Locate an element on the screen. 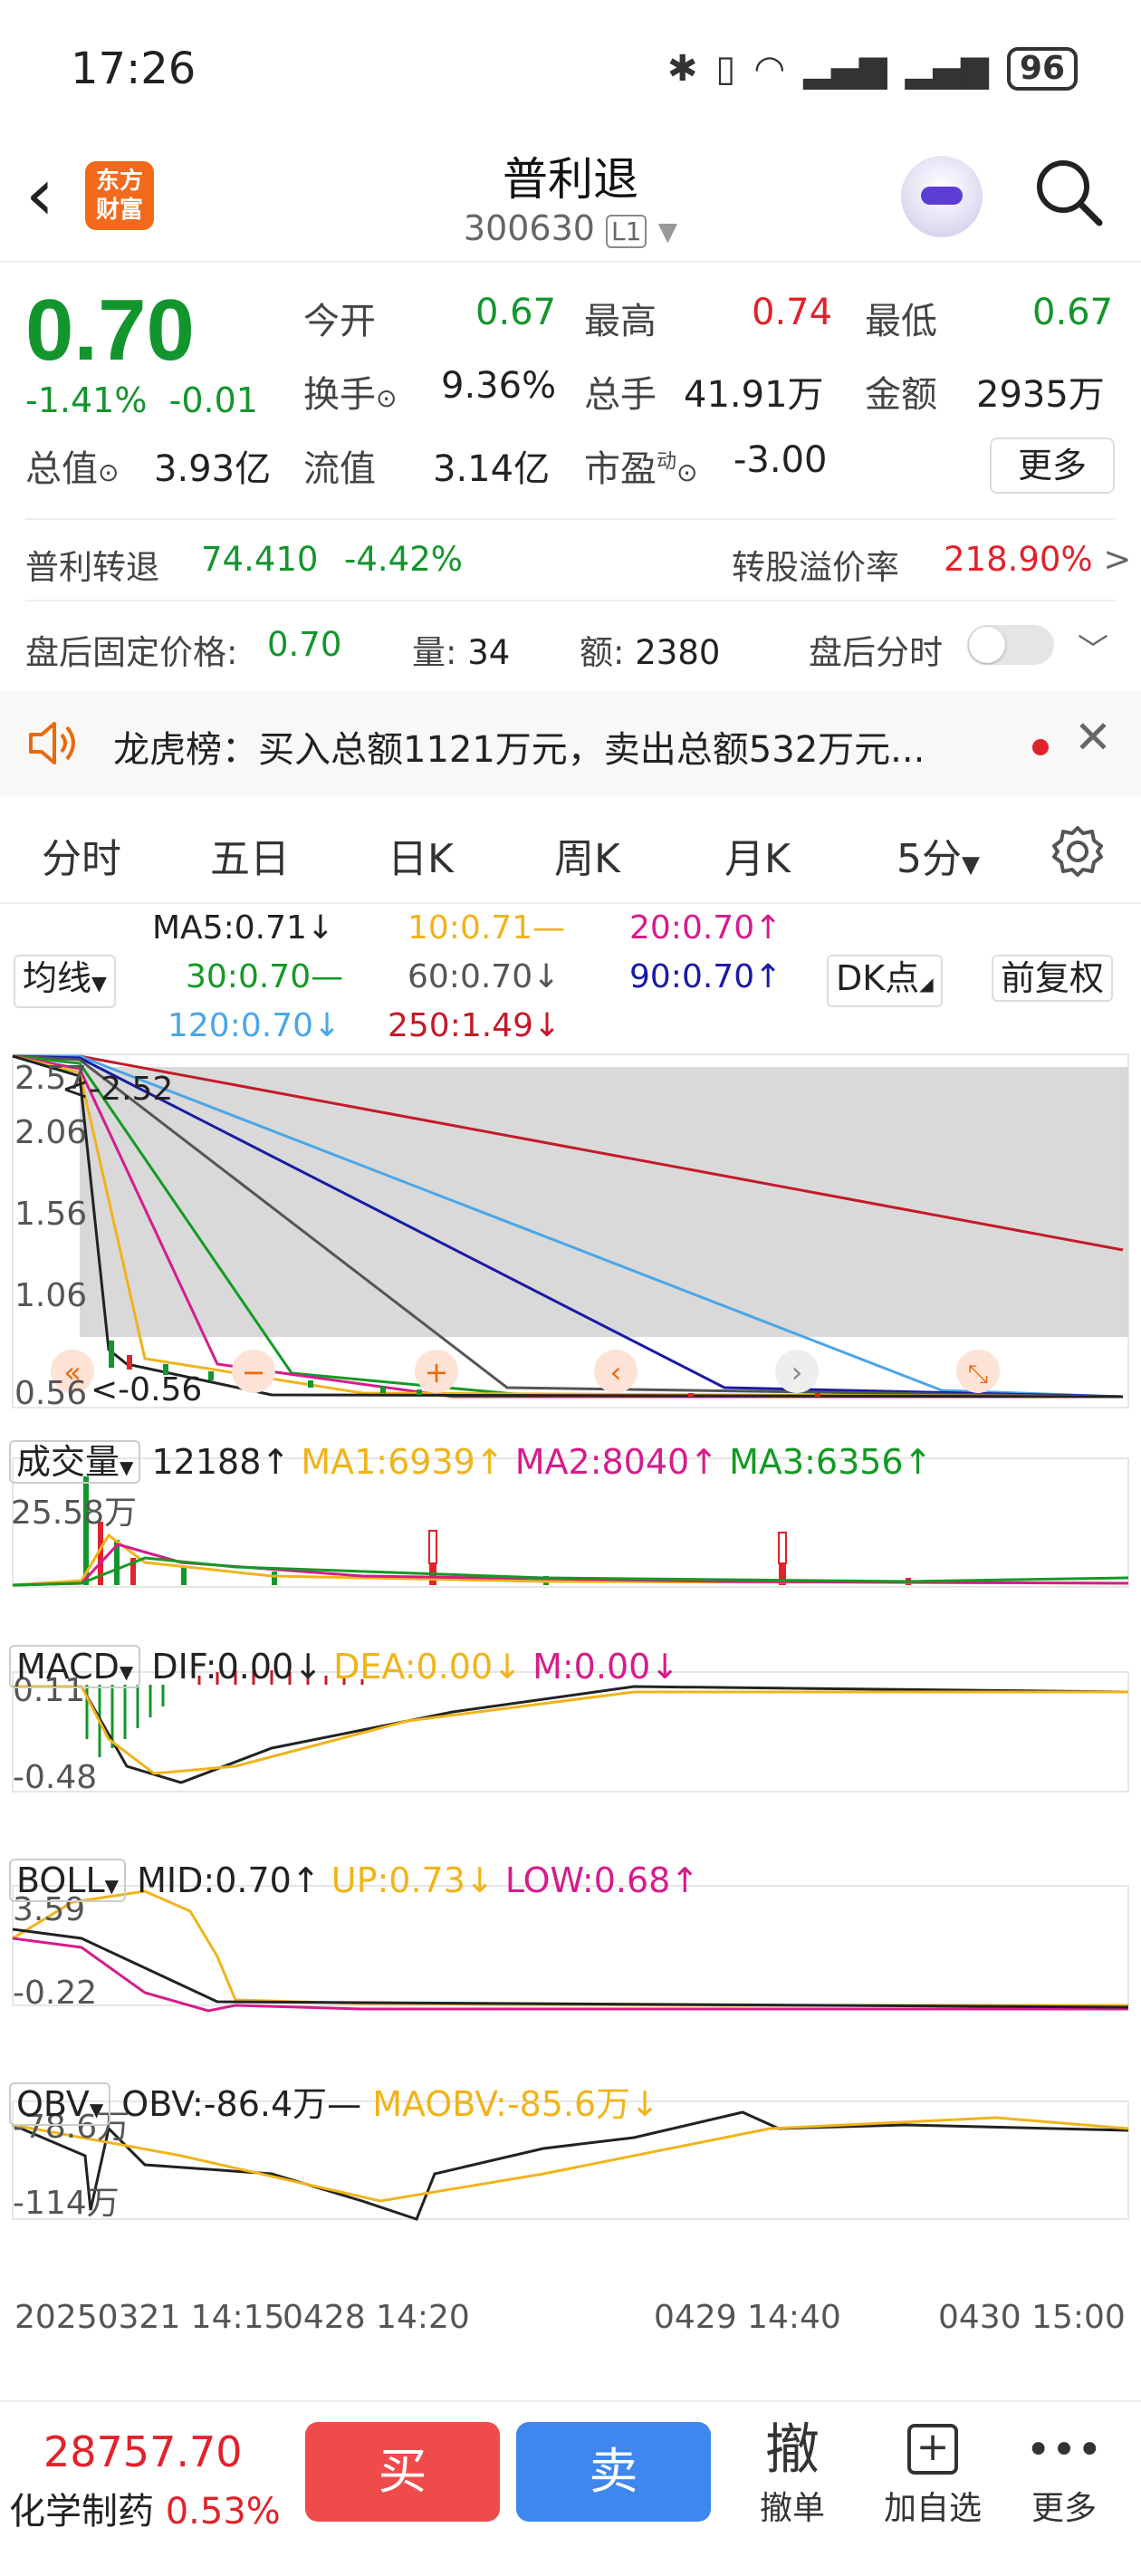  search-icon is located at coordinates (1068, 192).